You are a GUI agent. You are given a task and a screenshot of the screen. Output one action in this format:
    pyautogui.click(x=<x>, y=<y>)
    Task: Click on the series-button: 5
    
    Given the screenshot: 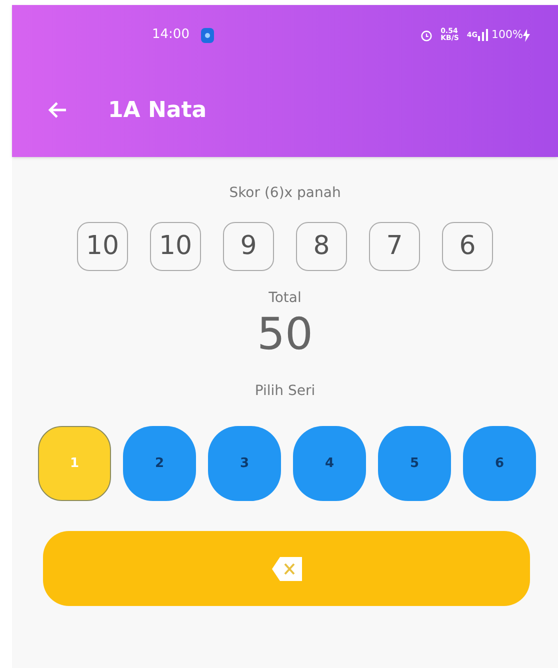 What is the action you would take?
    pyautogui.click(x=414, y=463)
    